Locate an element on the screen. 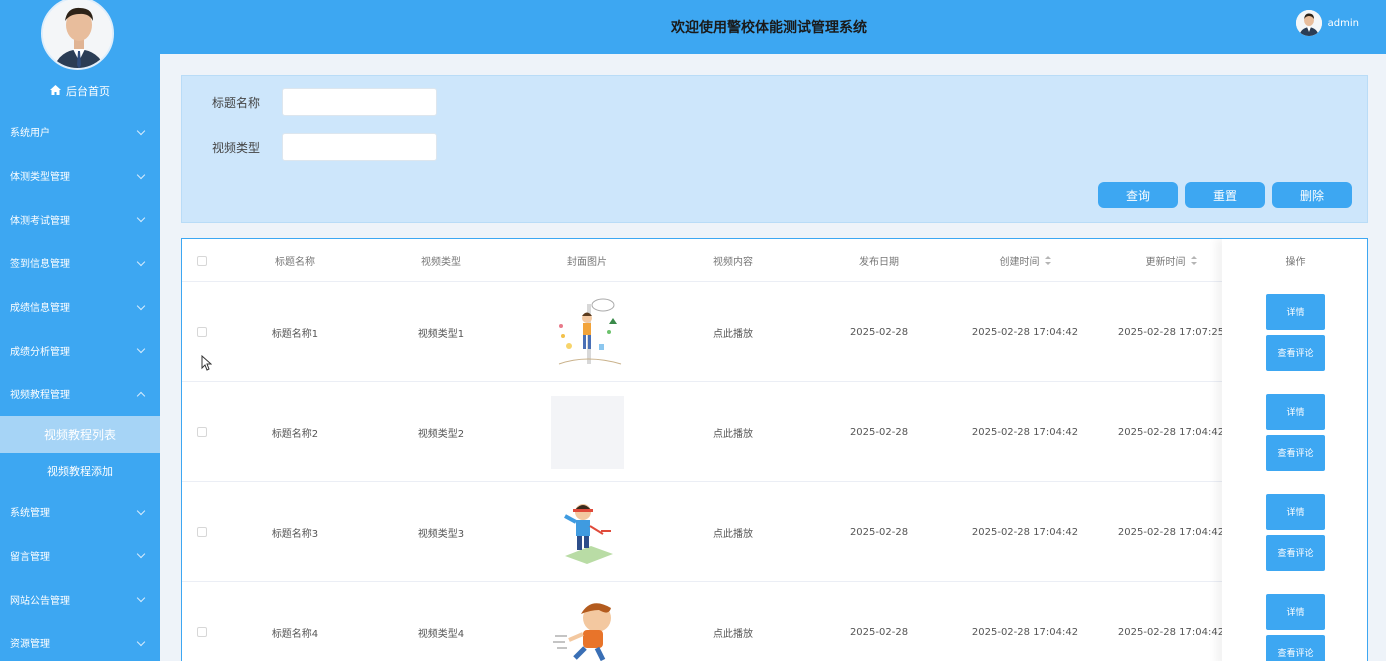 The height and width of the screenshot is (661, 1386). username: admin is located at coordinates (1343, 23).